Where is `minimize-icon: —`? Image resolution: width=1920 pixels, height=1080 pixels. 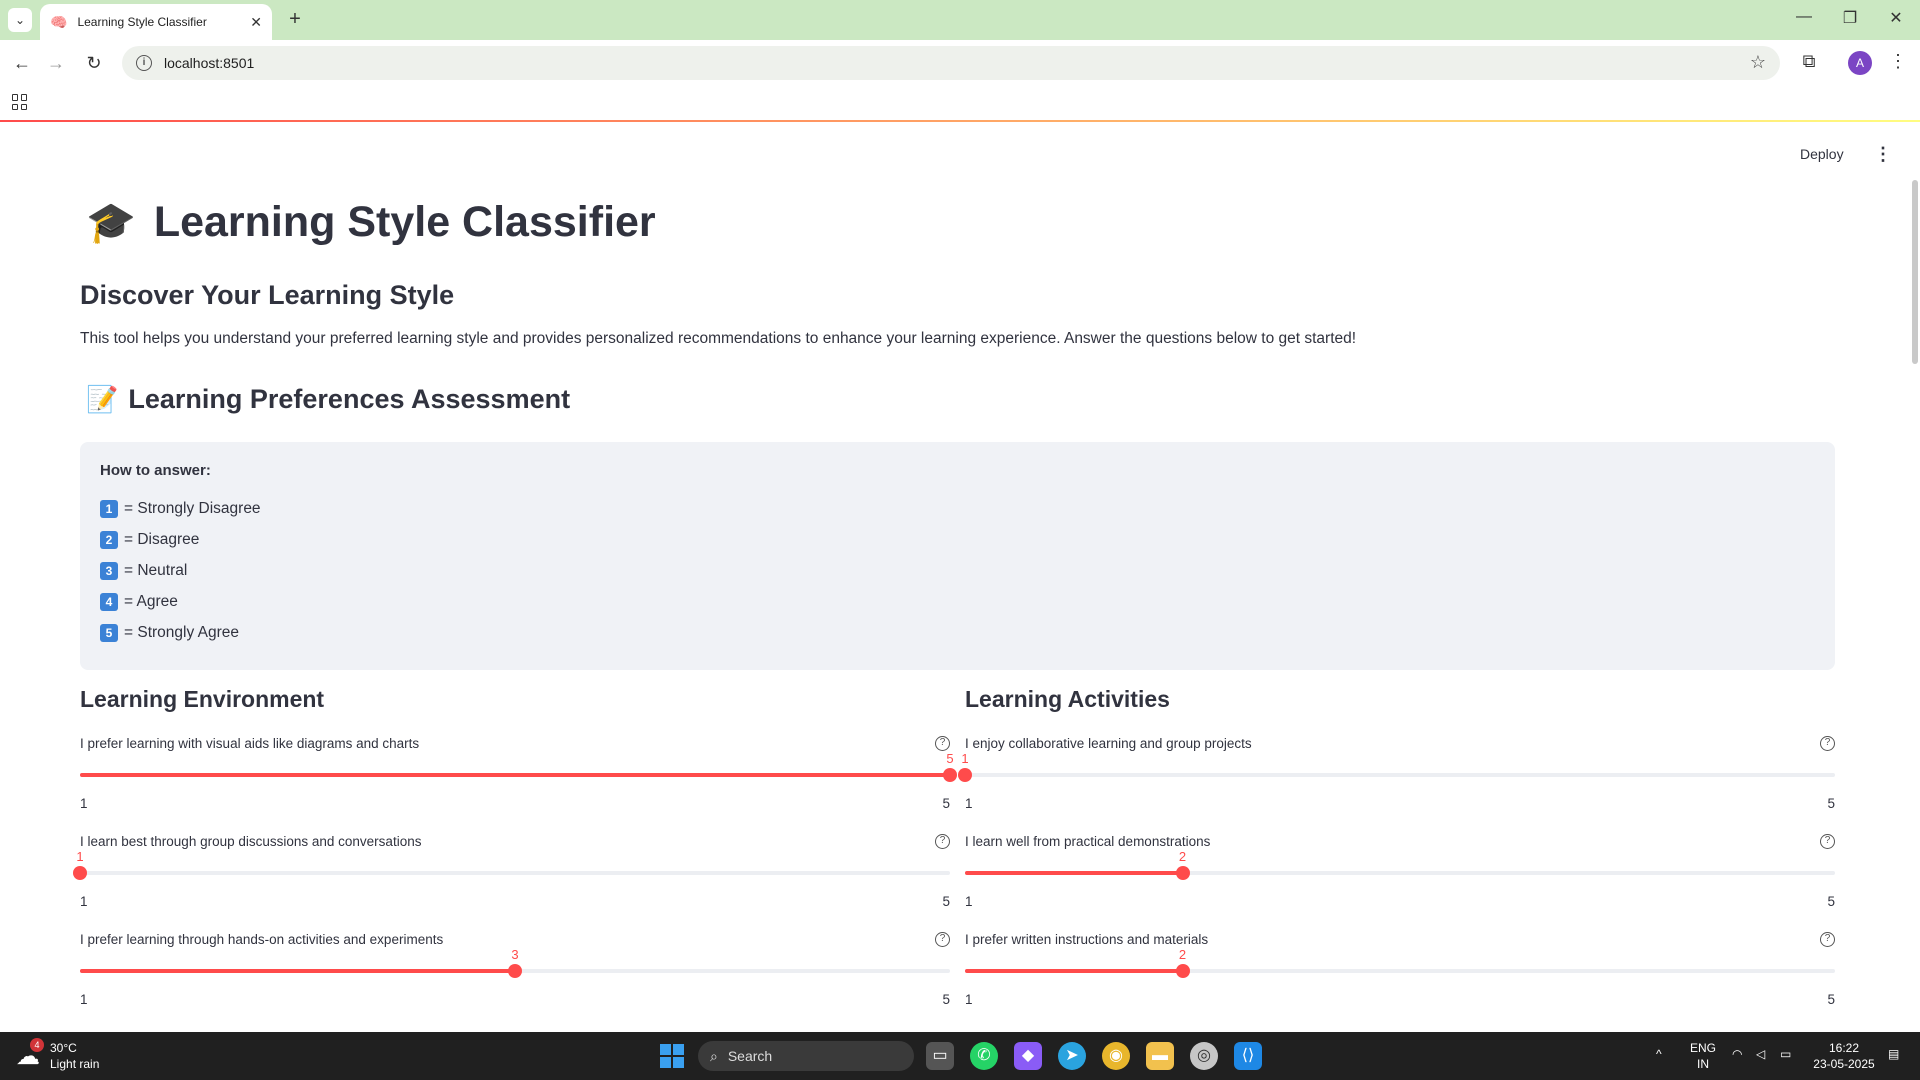 minimize-icon: — is located at coordinates (1804, 17).